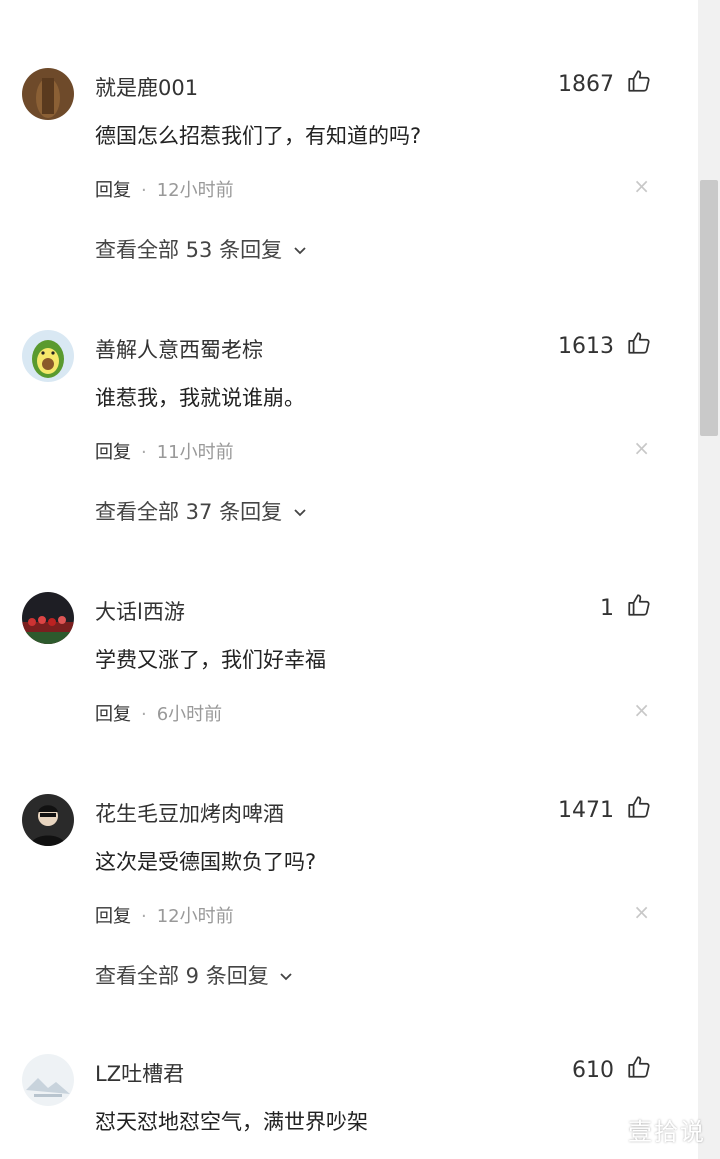 The width and height of the screenshot is (720, 1159). Describe the element at coordinates (195, 452) in the screenshot. I see `timestamp: 11小时前` at that location.